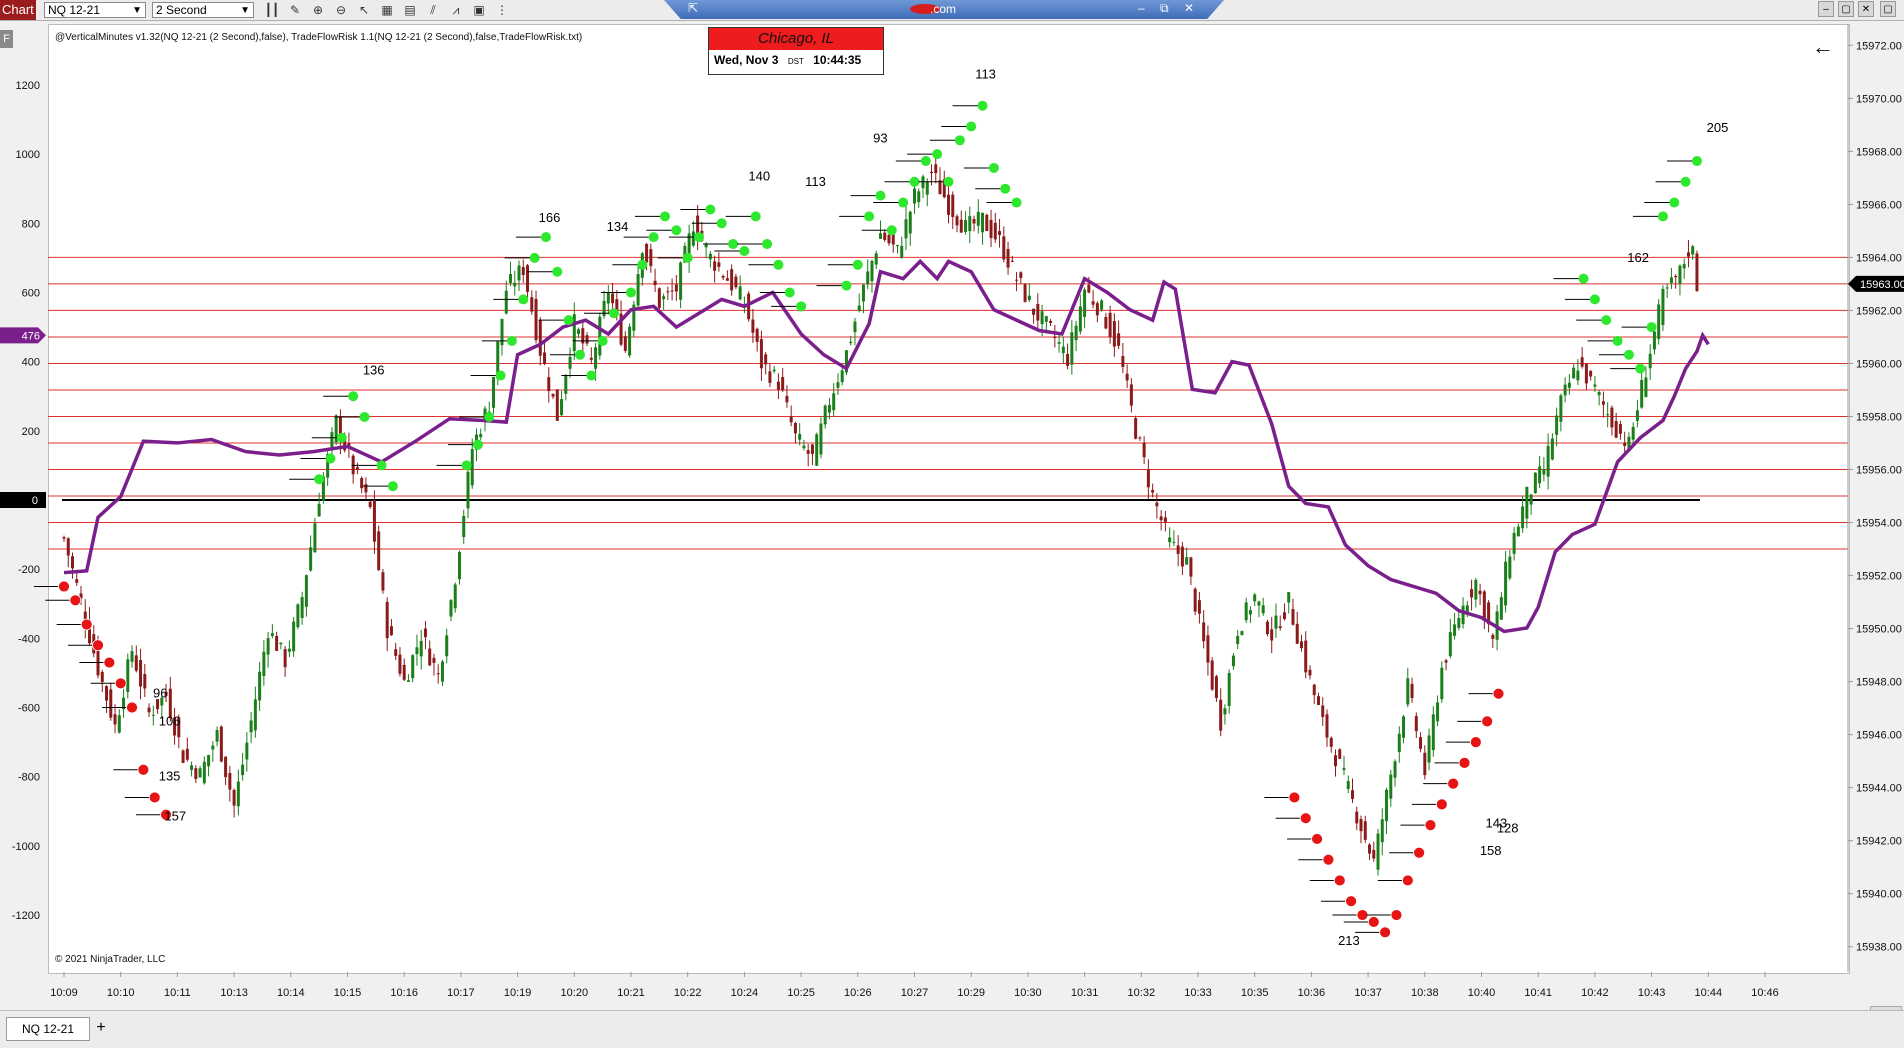 This screenshot has height=1048, width=1904. What do you see at coordinates (1538, 993) in the screenshot?
I see `time-tick-label: 10:41` at bounding box center [1538, 993].